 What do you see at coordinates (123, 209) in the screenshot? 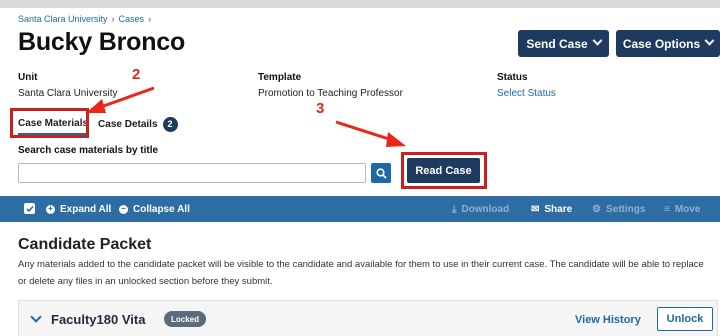
I see `minus-circle-icon: −` at bounding box center [123, 209].